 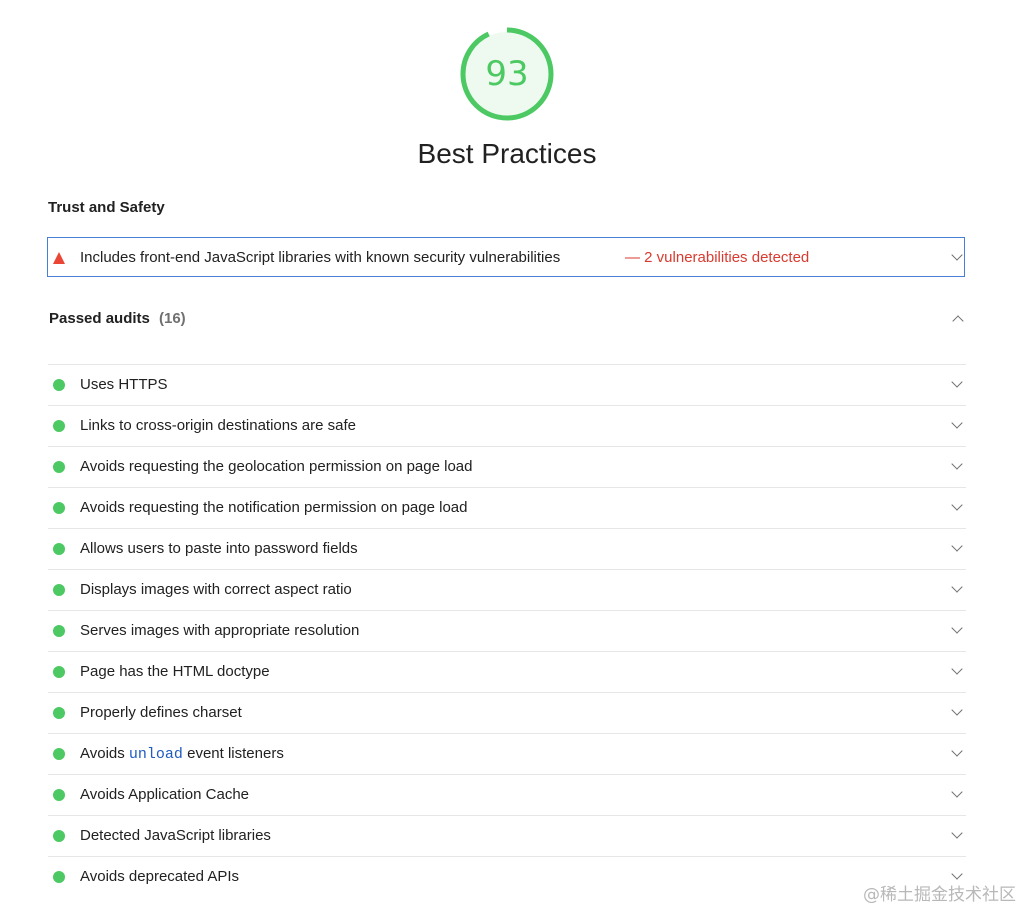 What do you see at coordinates (507, 671) in the screenshot?
I see `audit-row: Page has the HTML doctype` at bounding box center [507, 671].